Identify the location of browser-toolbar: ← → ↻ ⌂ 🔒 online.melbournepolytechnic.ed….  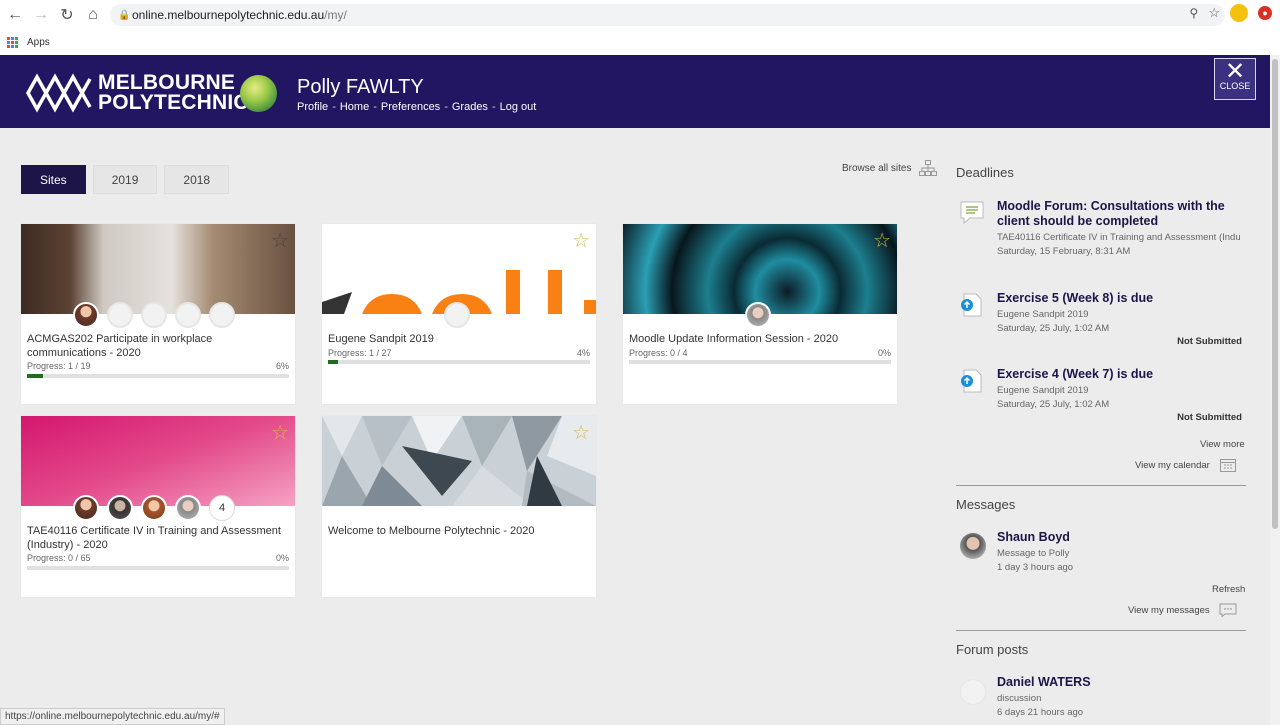
(640, 15).